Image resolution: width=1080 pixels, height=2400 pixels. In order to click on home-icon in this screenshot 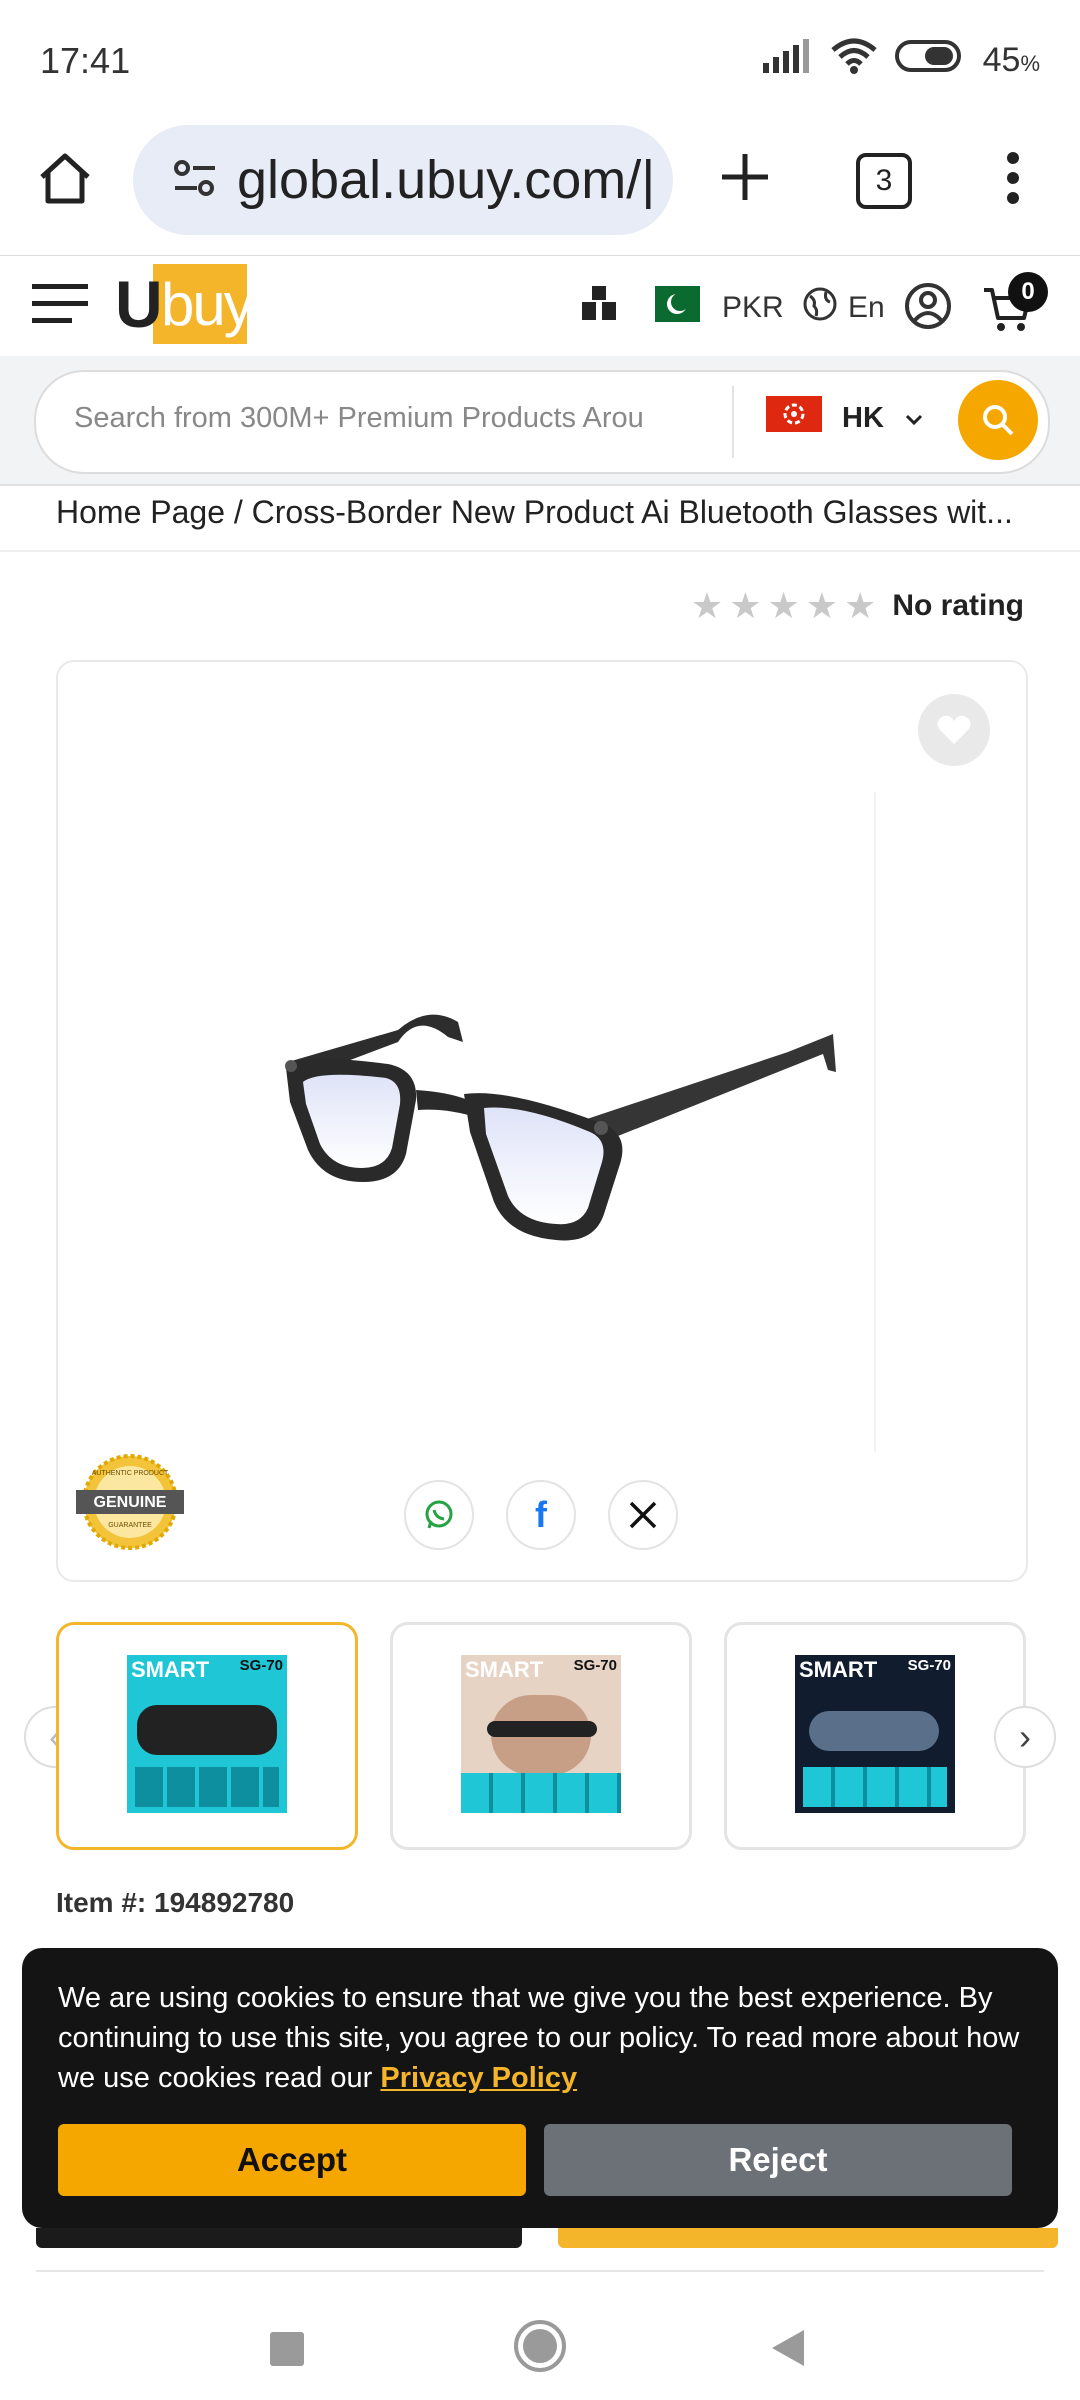, I will do `click(65, 180)`.